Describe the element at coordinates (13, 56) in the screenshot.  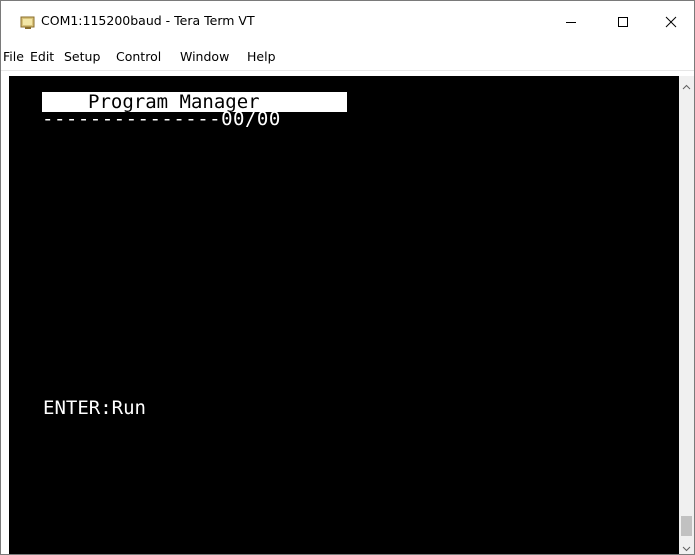
I see `menu-file: File` at that location.